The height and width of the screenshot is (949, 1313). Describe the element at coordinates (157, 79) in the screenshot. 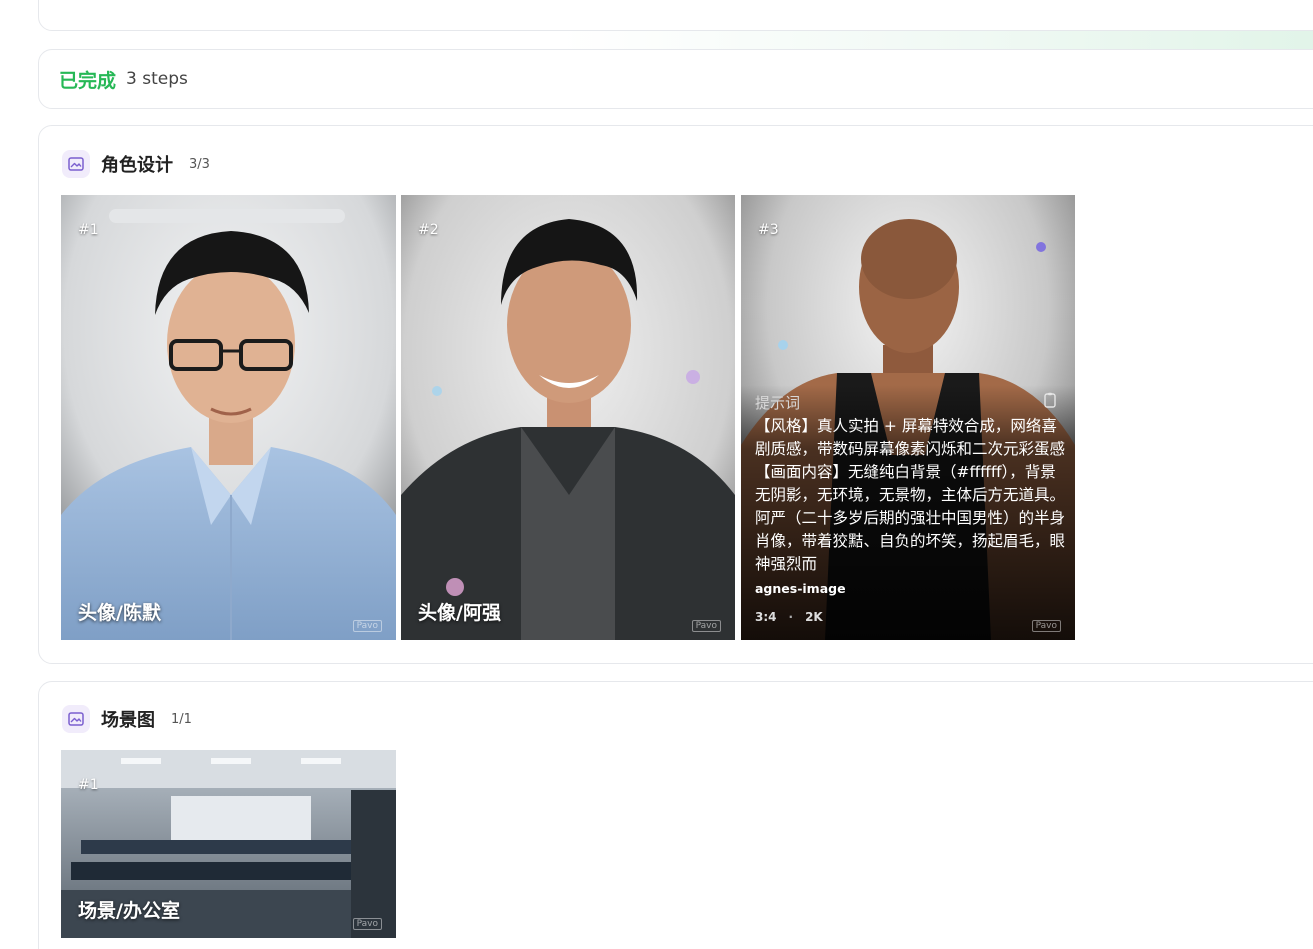

I see `status-steps: 3 steps` at that location.